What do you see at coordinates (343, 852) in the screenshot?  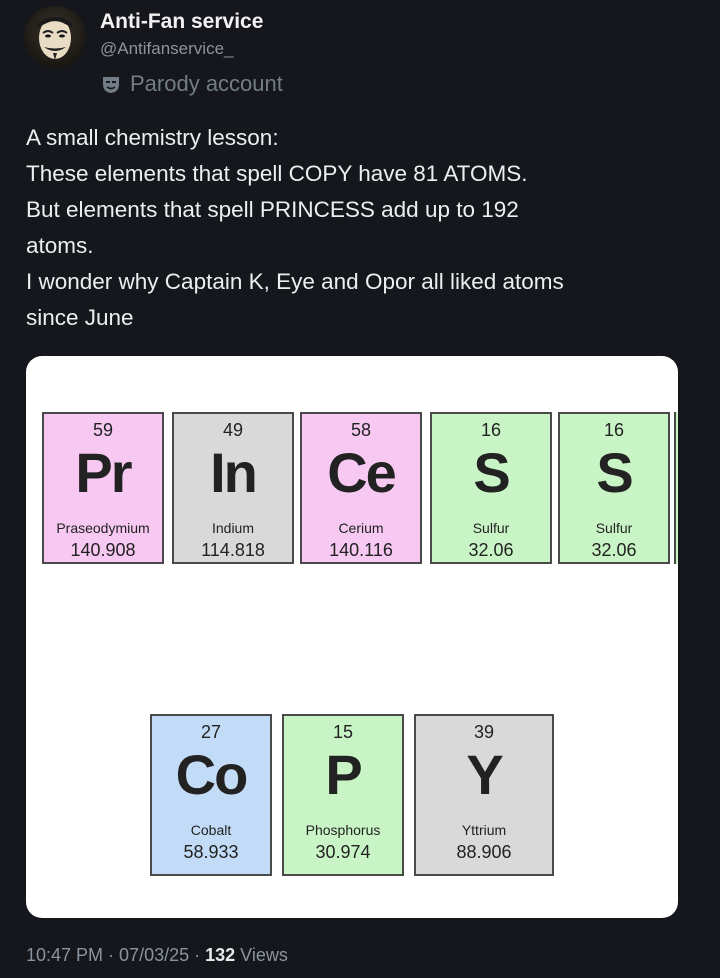 I see `atomic-mass: 30.974` at bounding box center [343, 852].